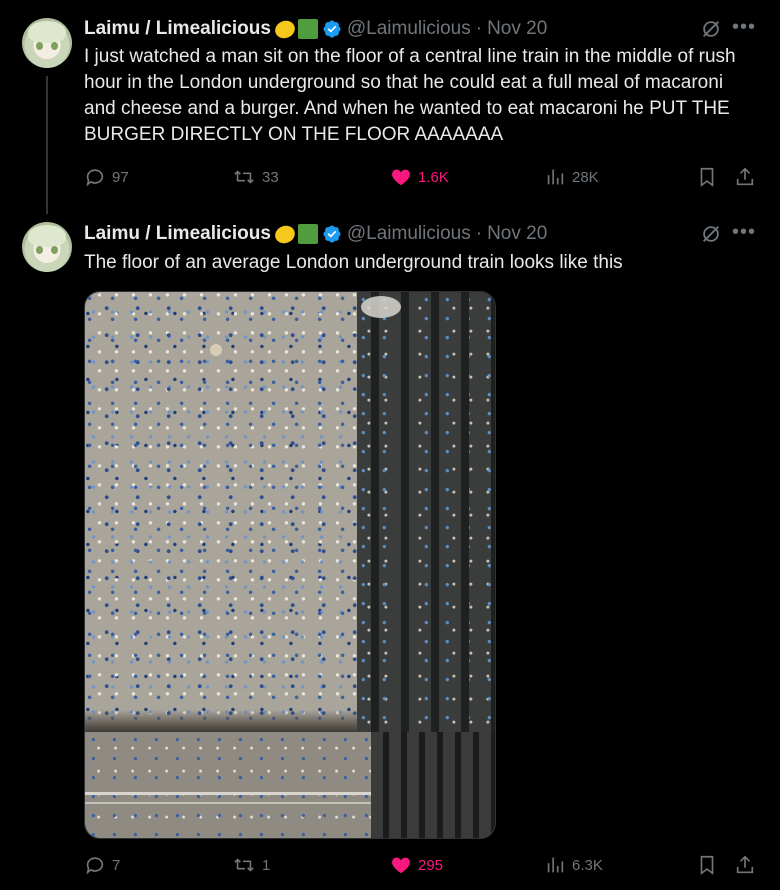  Describe the element at coordinates (585, 177) in the screenshot. I see `views-count: 28K` at that location.